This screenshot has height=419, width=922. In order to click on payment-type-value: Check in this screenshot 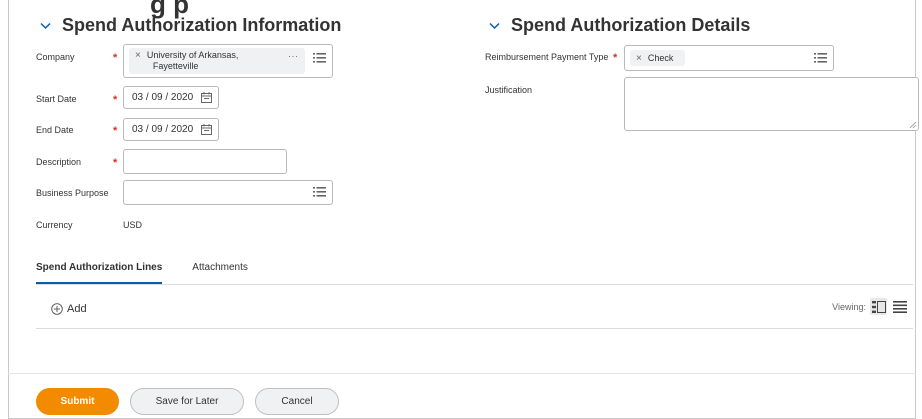, I will do `click(660, 58)`.